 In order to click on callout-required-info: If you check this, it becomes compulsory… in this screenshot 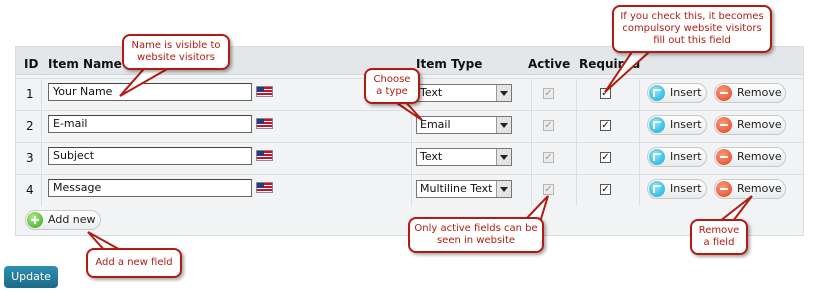, I will do `click(692, 29)`.